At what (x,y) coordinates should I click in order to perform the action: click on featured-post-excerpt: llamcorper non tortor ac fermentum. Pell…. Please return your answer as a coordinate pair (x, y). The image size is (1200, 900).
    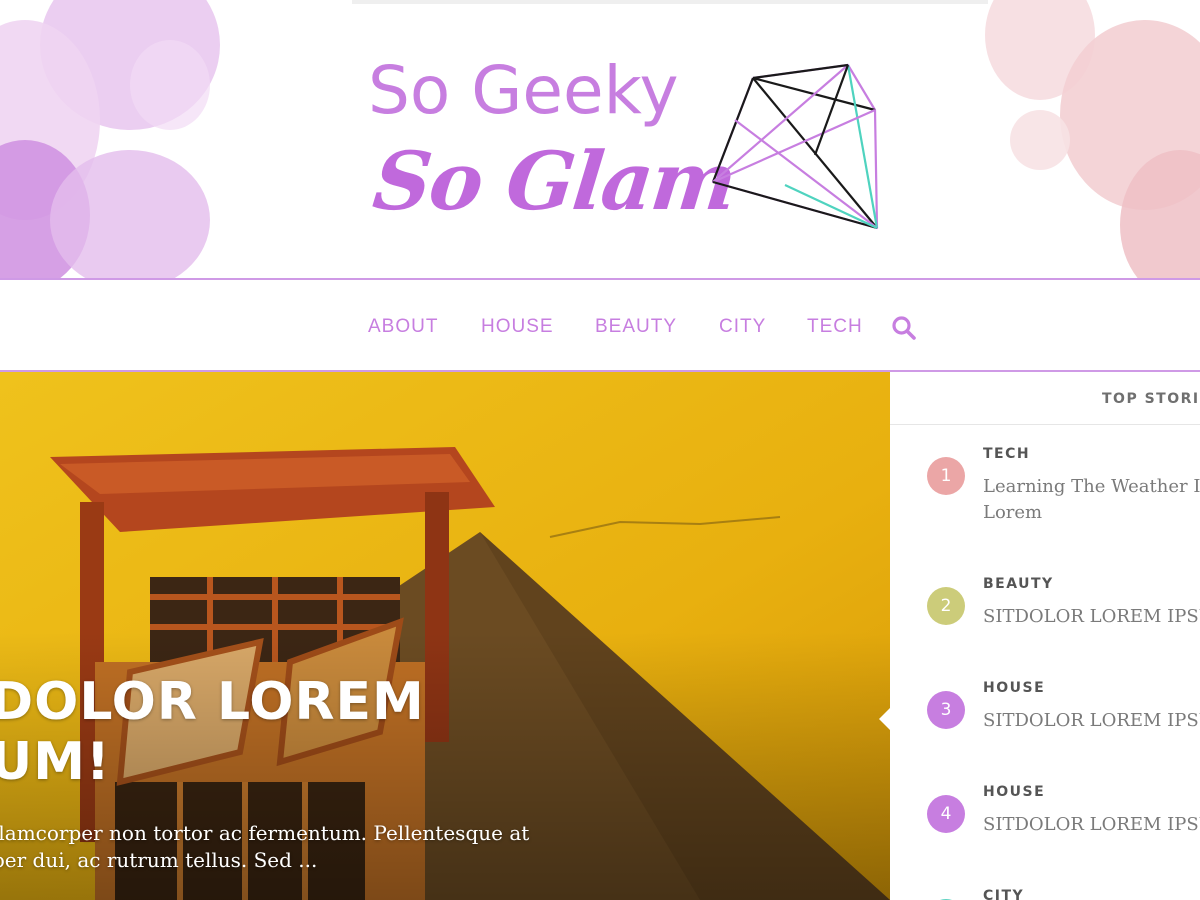
    Looking at the image, I should click on (296, 847).